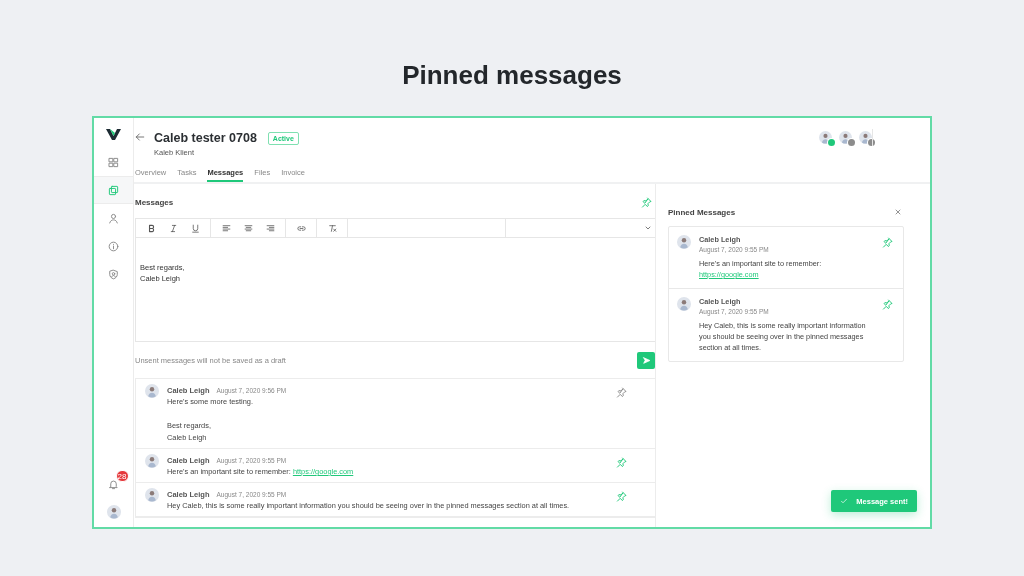  I want to click on copy-icon, so click(113, 190).